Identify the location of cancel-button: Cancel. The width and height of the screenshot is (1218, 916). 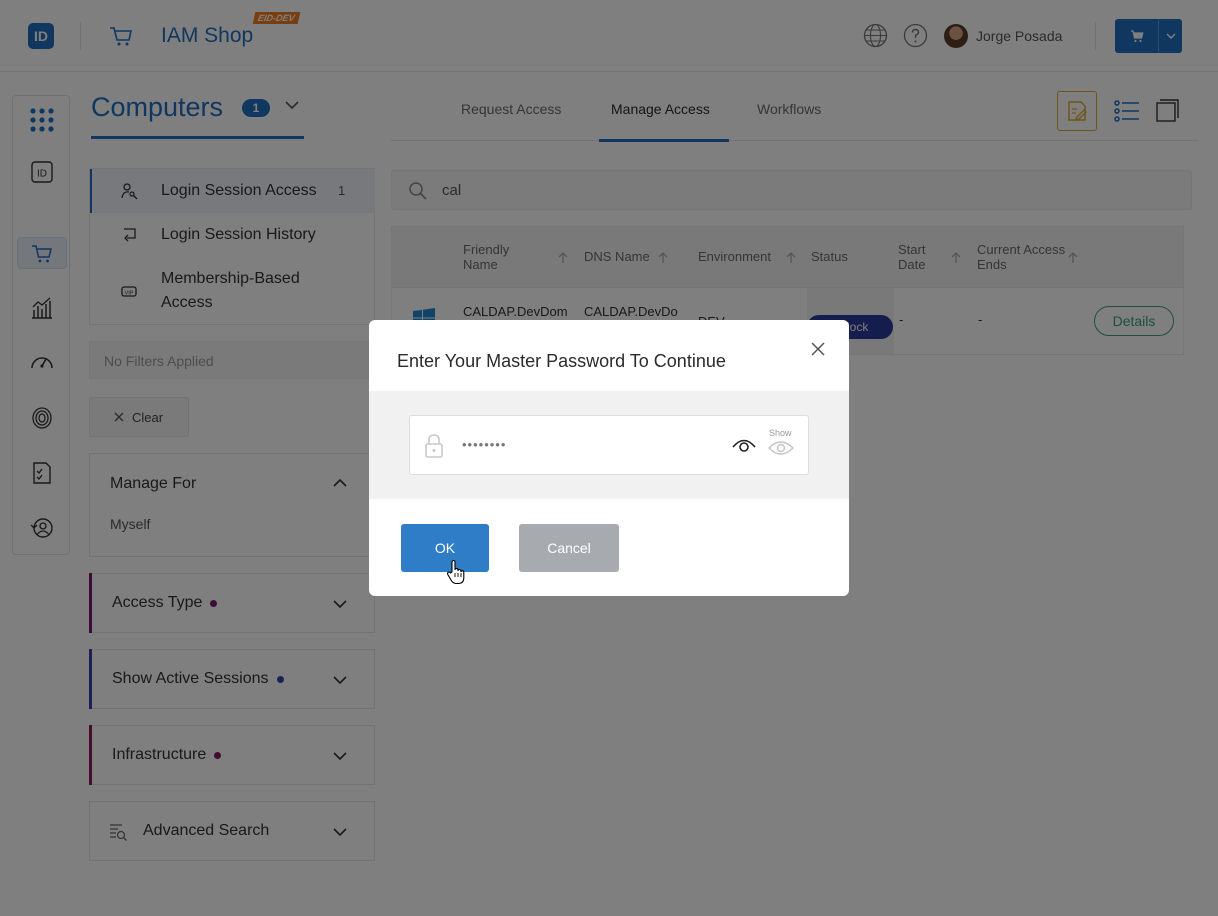
(569, 548).